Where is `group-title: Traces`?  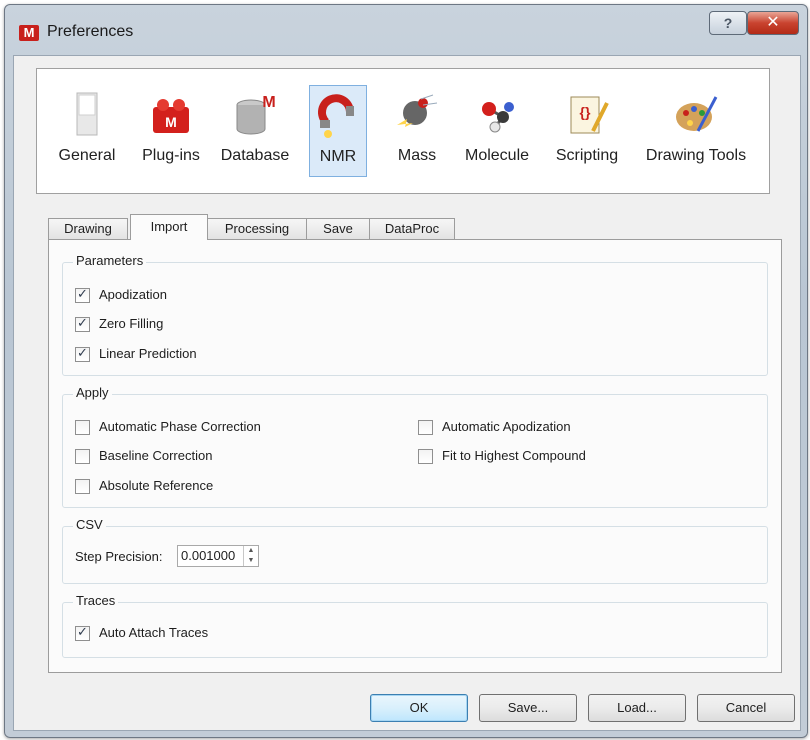 group-title: Traces is located at coordinates (96, 600).